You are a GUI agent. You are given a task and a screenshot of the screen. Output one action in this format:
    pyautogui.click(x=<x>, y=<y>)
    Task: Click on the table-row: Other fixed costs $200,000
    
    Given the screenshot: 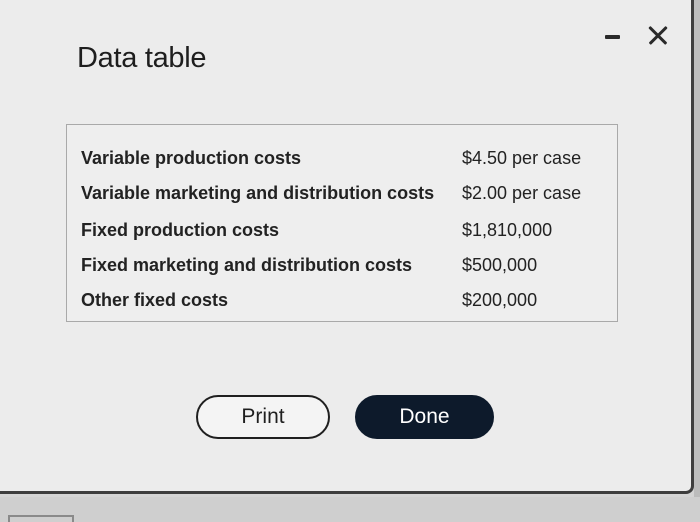 What is the action you would take?
    pyautogui.click(x=342, y=299)
    